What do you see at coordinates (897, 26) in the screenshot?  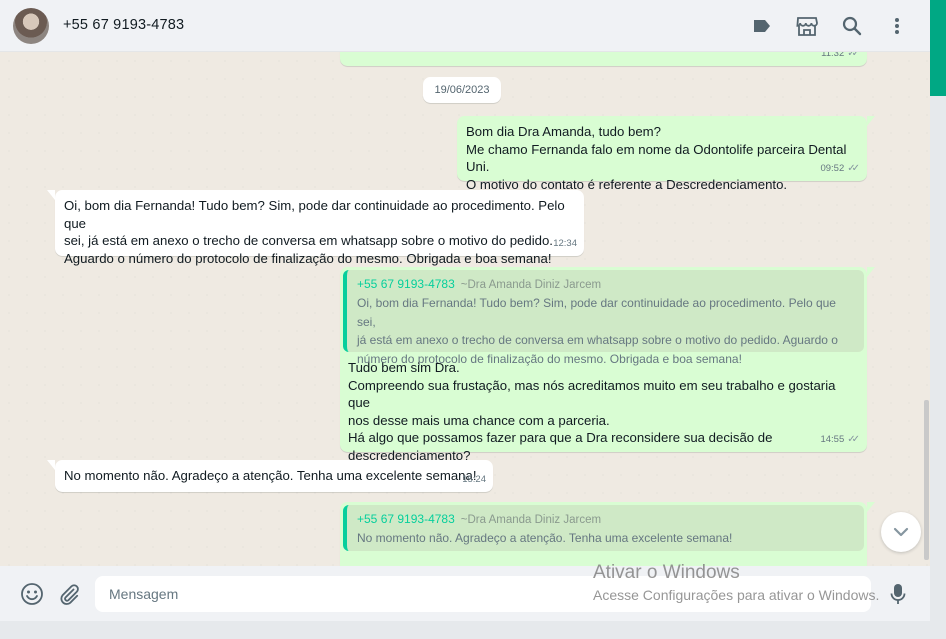 I see `menu-icon` at bounding box center [897, 26].